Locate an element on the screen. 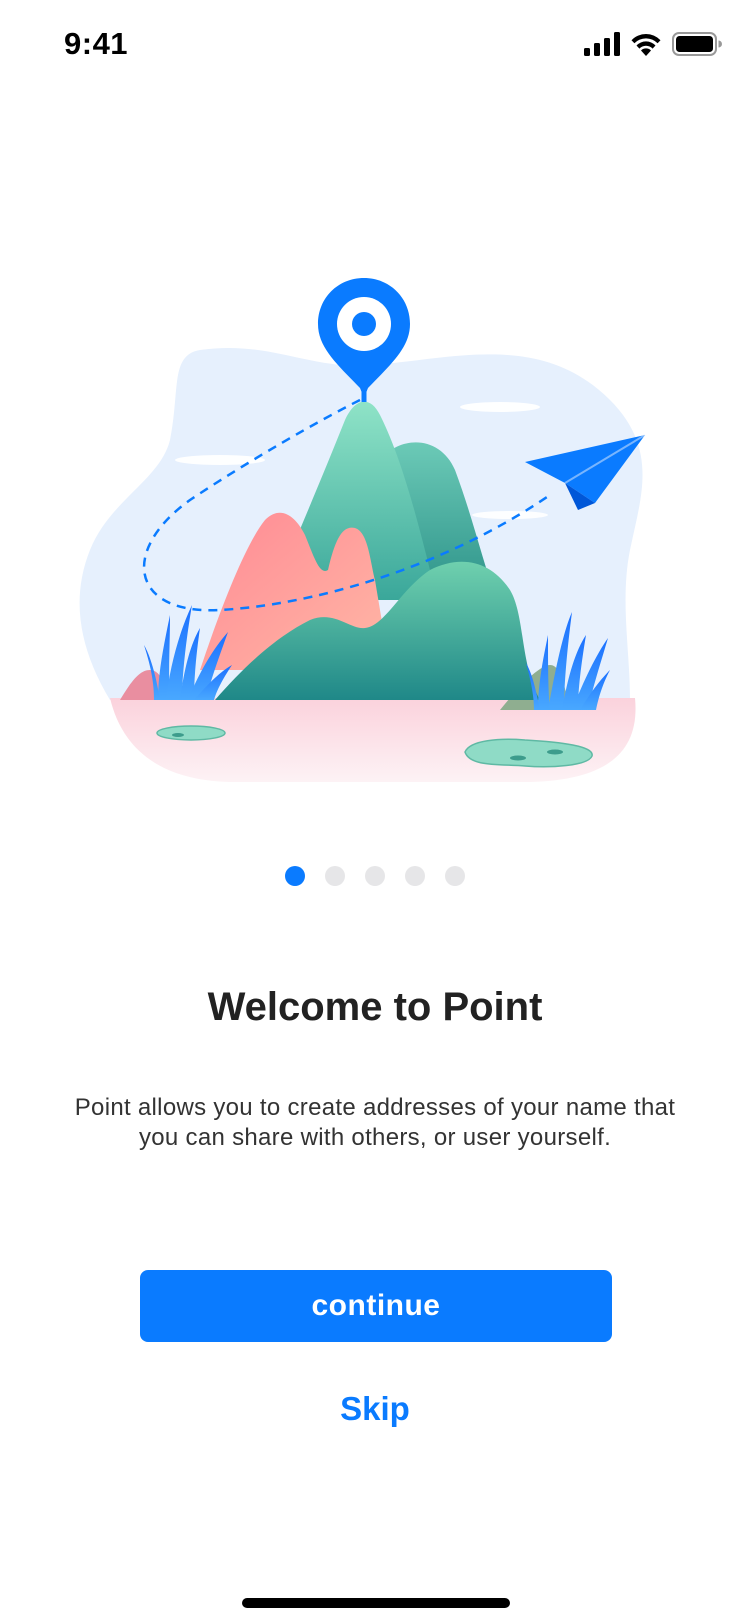 The height and width of the screenshot is (1624, 750). onboarding-title: Welcome to Point is located at coordinates (375, 1007).